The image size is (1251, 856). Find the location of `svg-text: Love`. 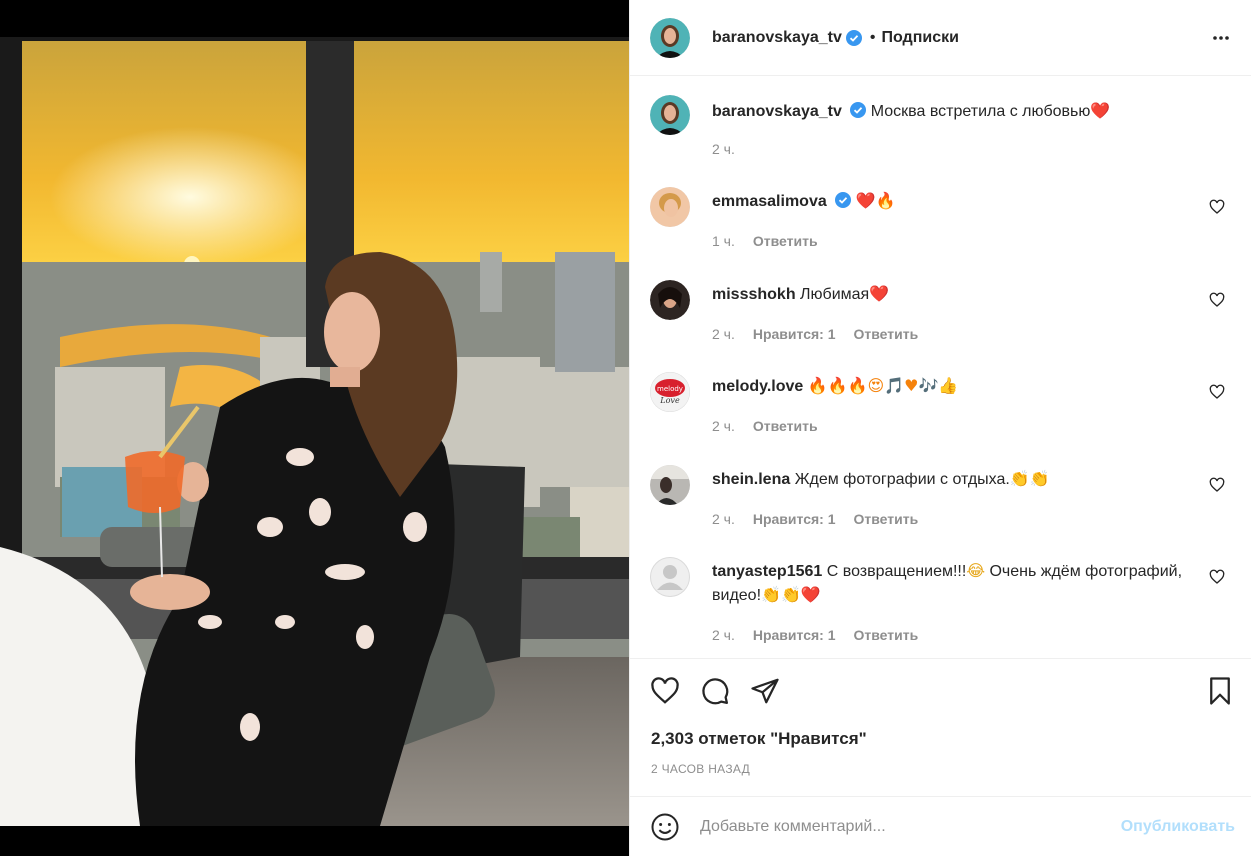

svg-text: Love is located at coordinates (669, 400).